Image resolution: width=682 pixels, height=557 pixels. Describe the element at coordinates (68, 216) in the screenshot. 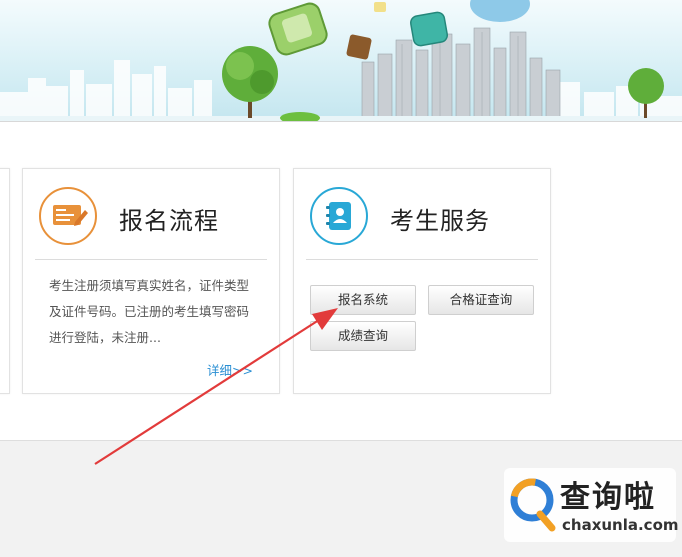

I see `registration-form-icon` at that location.